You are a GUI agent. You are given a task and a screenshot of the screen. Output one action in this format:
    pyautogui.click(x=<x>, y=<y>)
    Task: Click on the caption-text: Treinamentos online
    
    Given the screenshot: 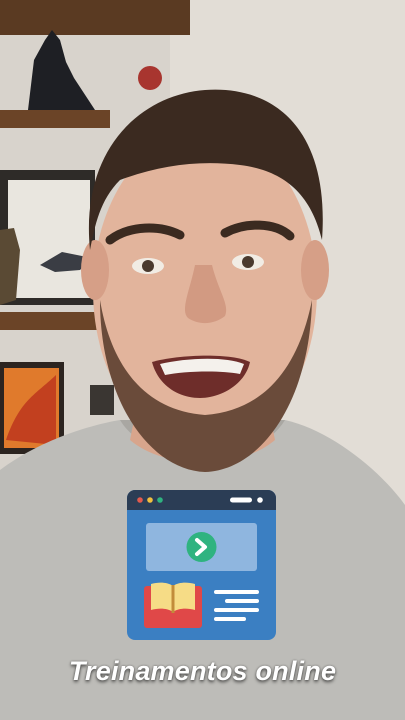 What is the action you would take?
    pyautogui.click(x=202, y=671)
    